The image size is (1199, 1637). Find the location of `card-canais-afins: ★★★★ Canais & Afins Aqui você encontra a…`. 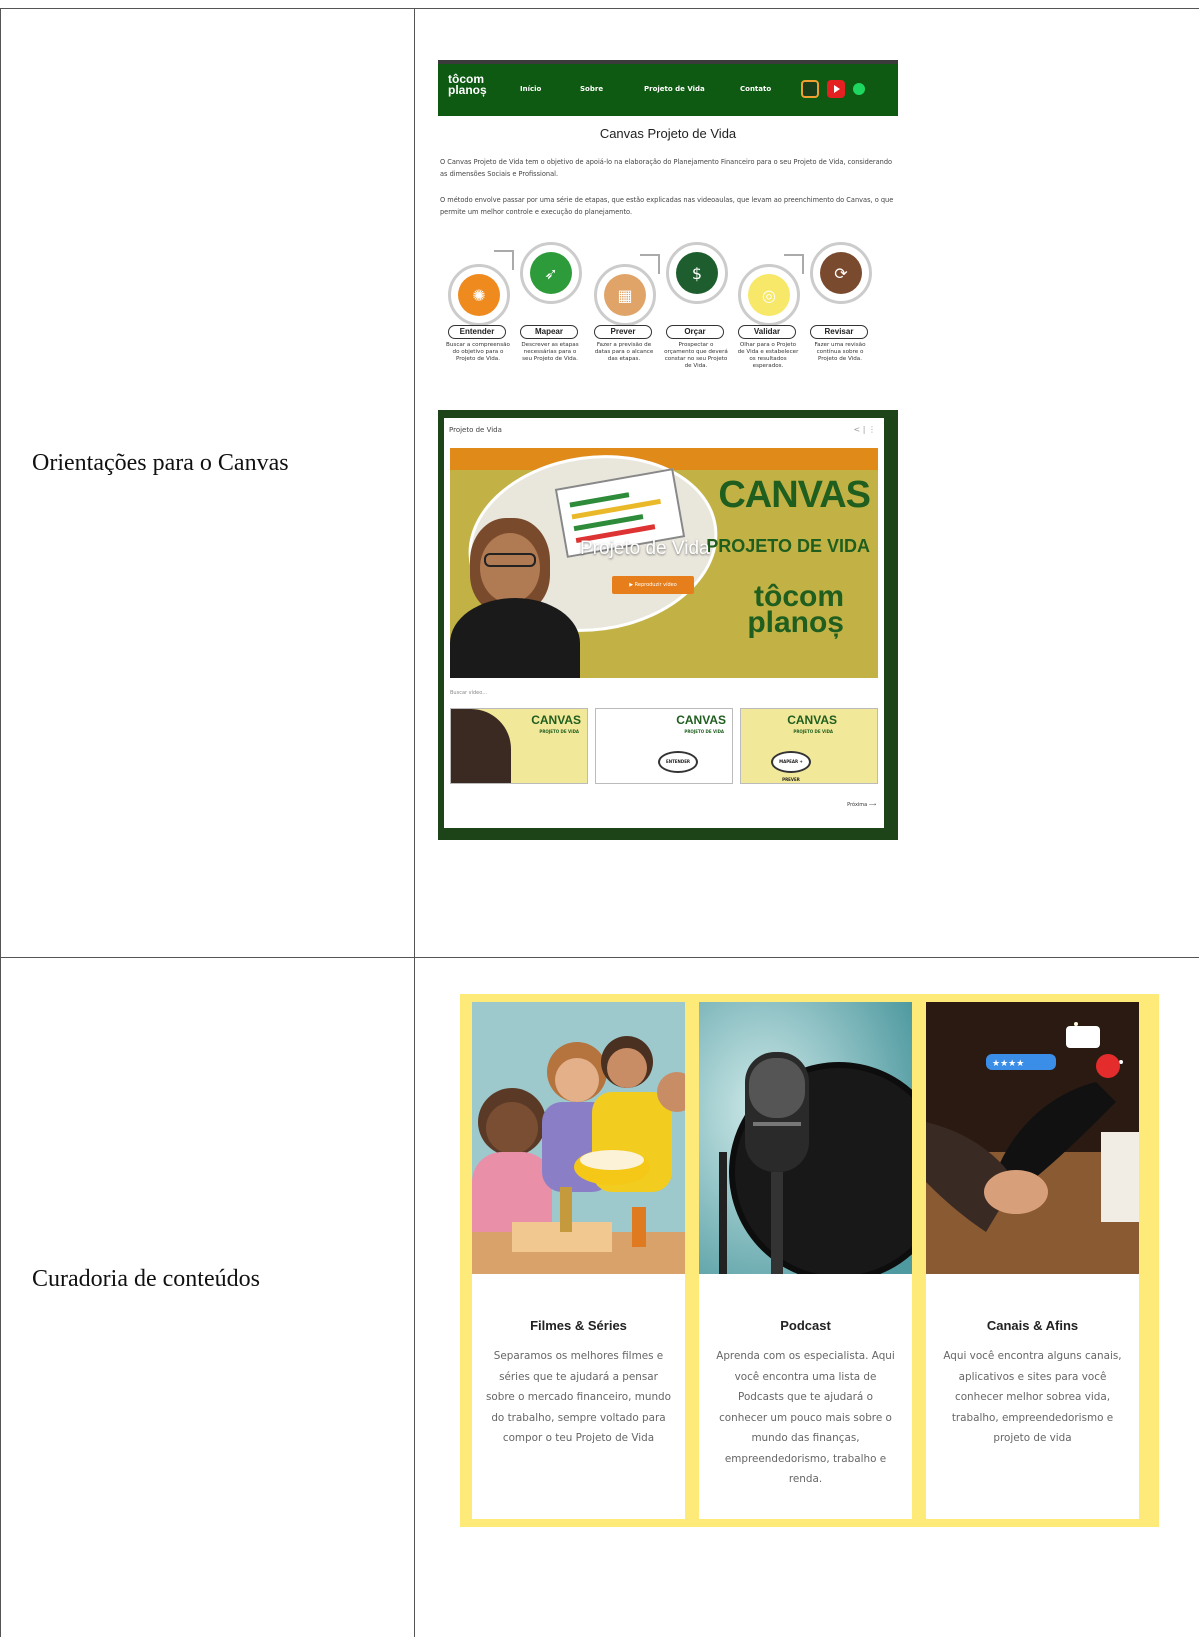

card-canais-afins: ★★★★ Canais & Afins Aqui você encontra a… is located at coordinates (1032, 1260).